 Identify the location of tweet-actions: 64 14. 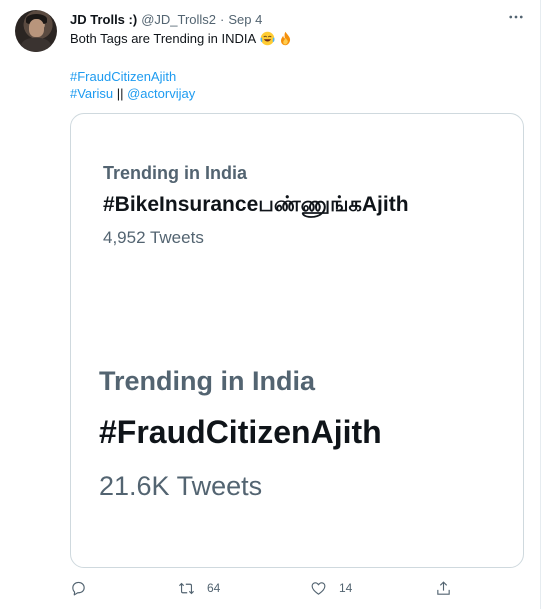
(270, 588).